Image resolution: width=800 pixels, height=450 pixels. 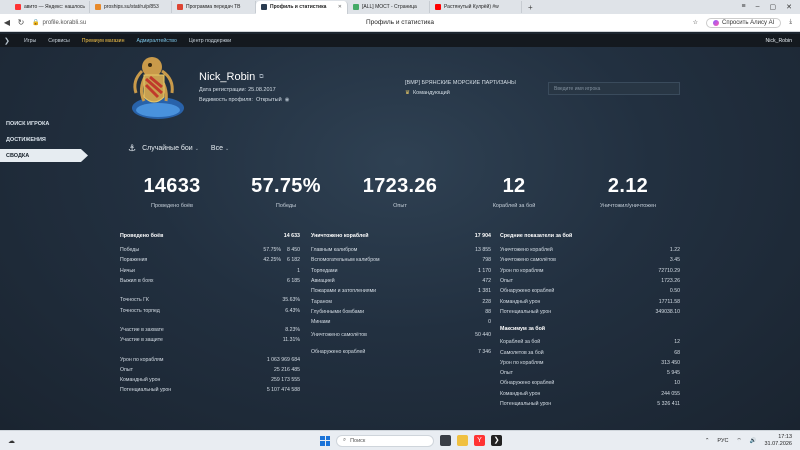 What do you see at coordinates (707, 441) in the screenshot?
I see `tray-chevron-icon: ⌃` at bounding box center [707, 441].